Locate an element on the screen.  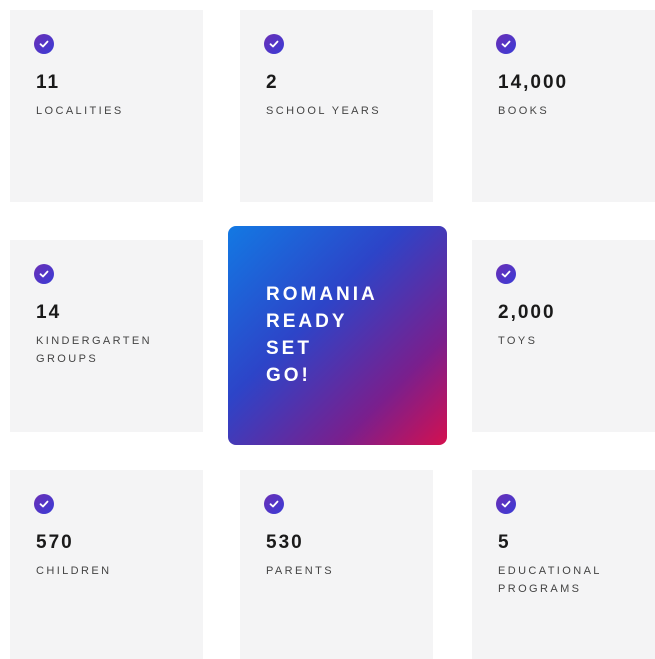
stat-card-books: 14,000 BOOKS is located at coordinates (563, 106).